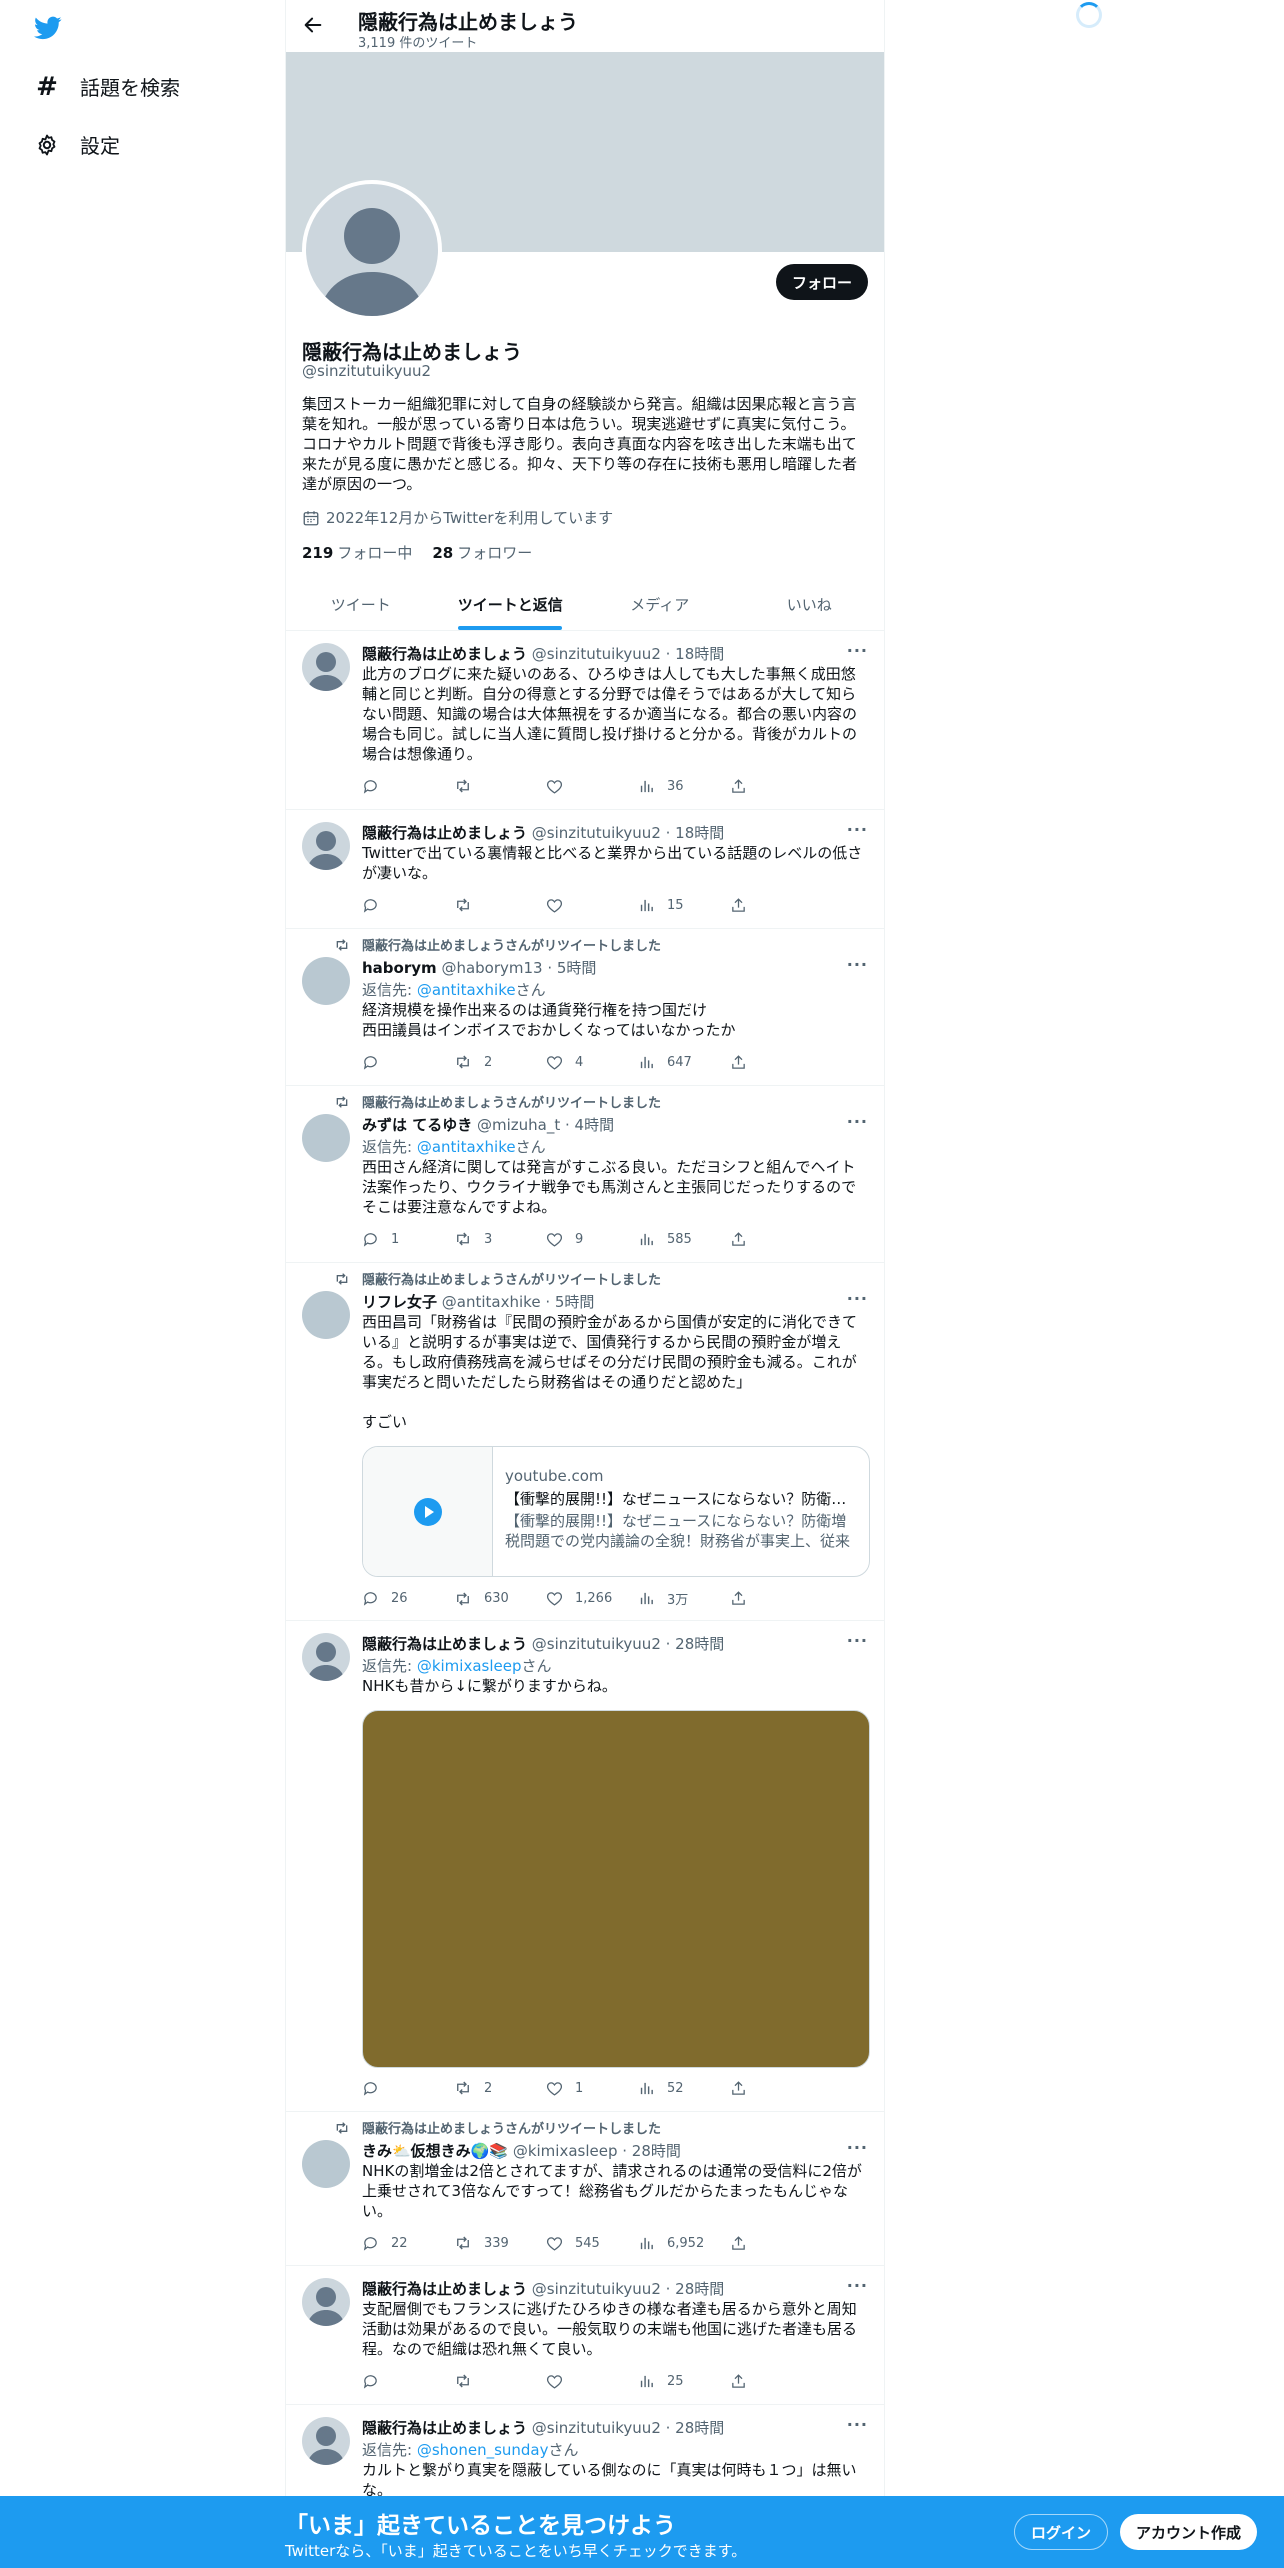  I want to click on views-button: 3万, so click(684, 1598).